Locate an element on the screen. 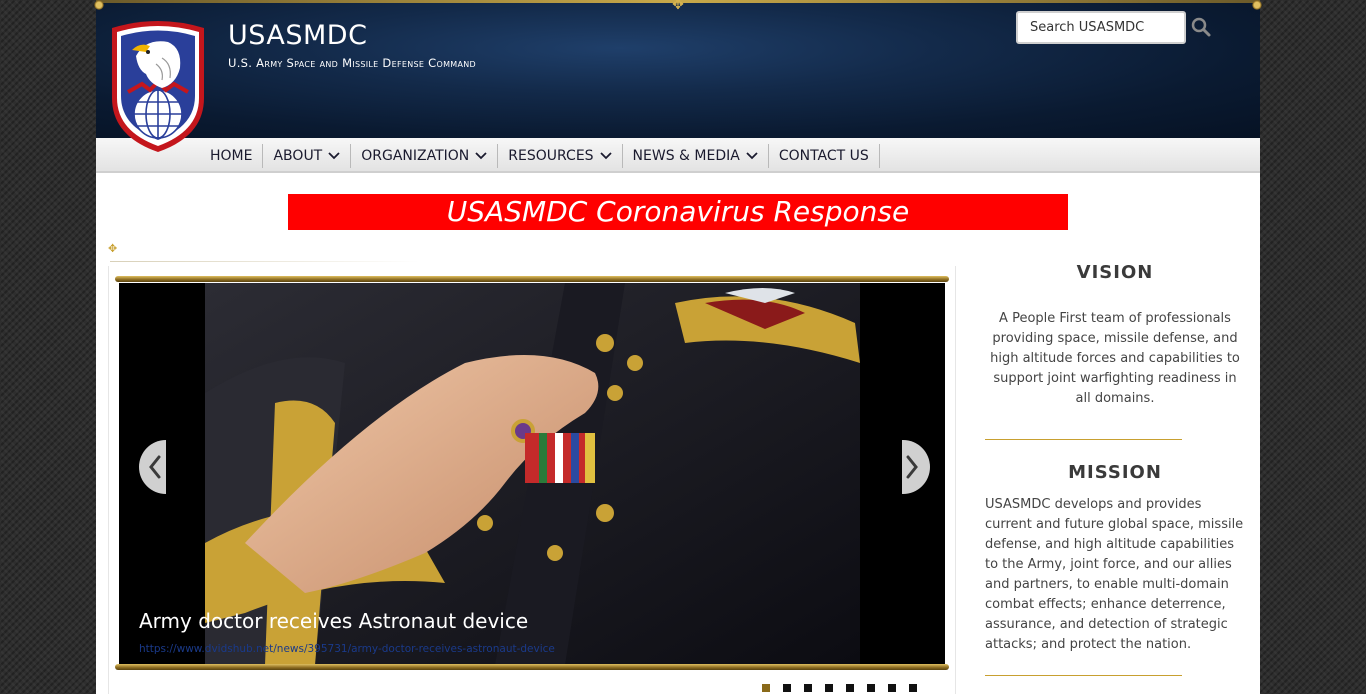  nav-item-organization: ORGANIZATION is located at coordinates (425, 155).